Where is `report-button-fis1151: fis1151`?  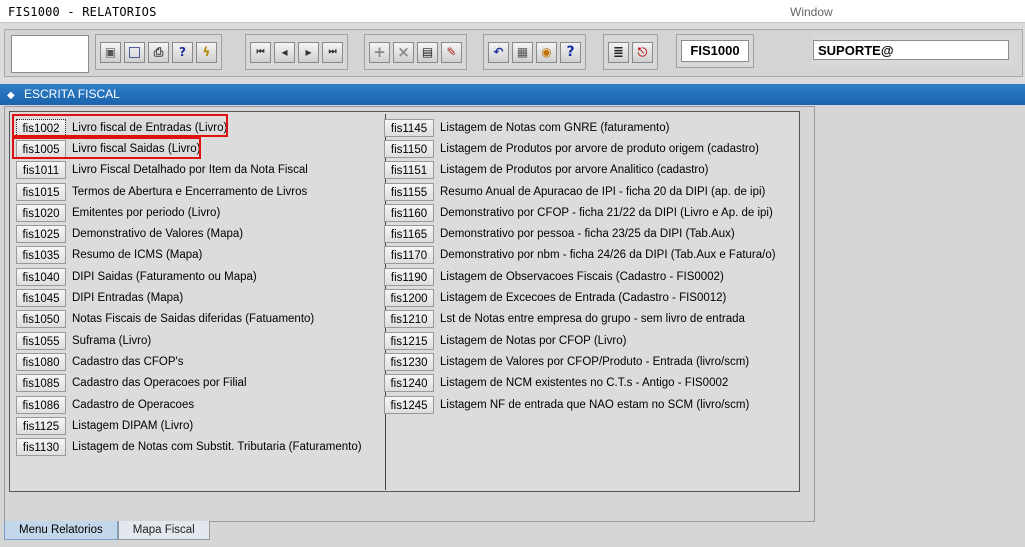 report-button-fis1151: fis1151 is located at coordinates (409, 170).